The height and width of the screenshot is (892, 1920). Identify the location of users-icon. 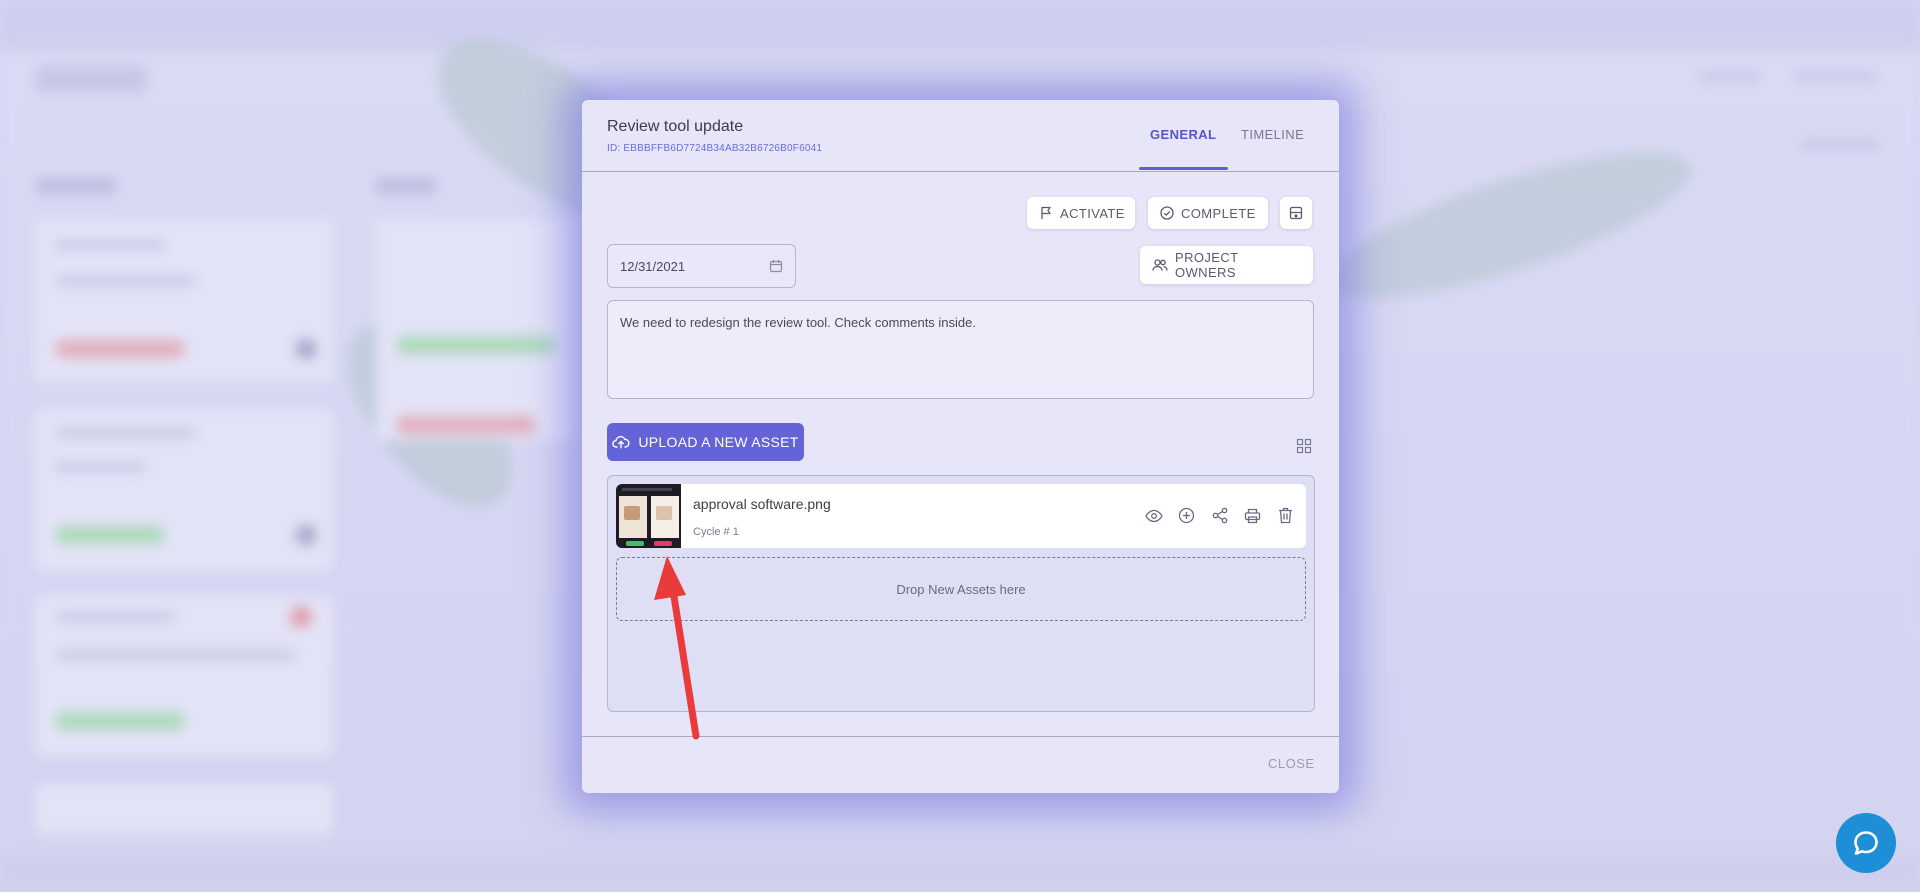
(1160, 265).